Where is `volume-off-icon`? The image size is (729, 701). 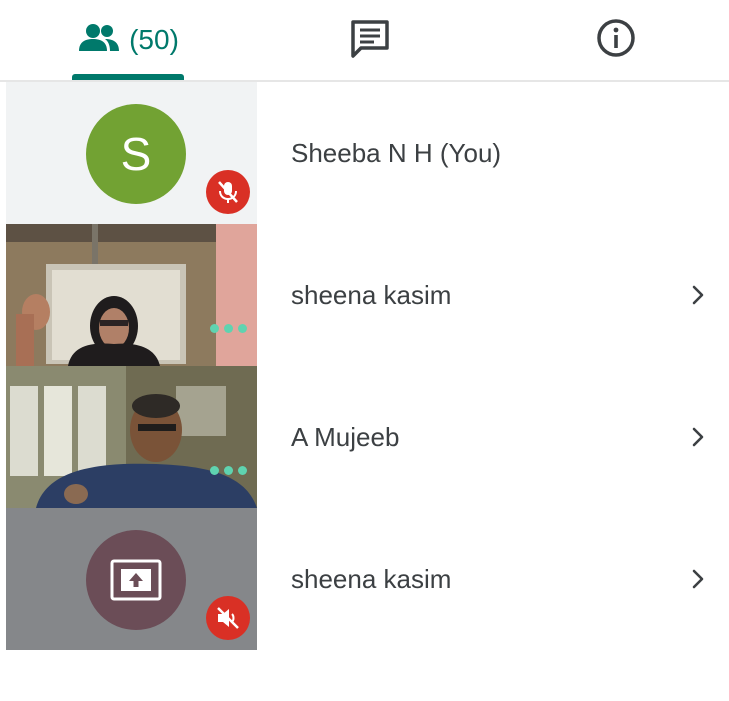 volume-off-icon is located at coordinates (228, 618).